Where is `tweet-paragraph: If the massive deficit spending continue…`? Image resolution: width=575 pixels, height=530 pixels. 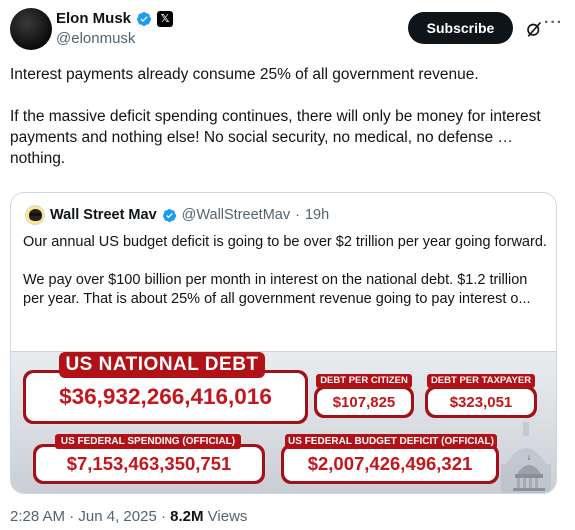
tweet-paragraph: If the massive deficit spending continue… is located at coordinates (275, 137).